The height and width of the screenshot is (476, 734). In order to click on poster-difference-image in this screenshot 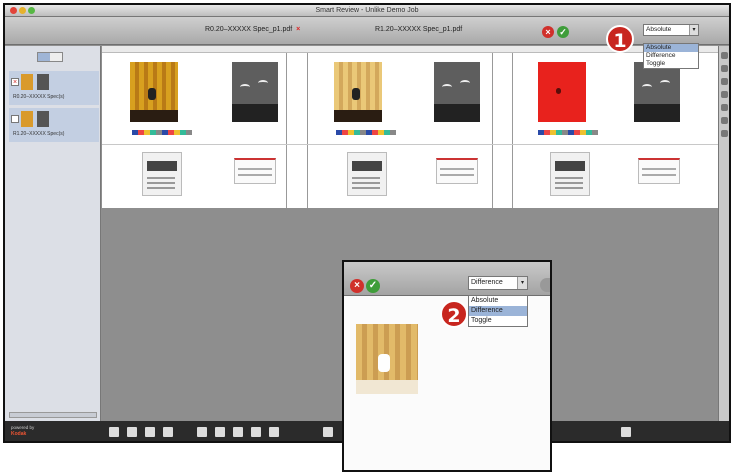, I will do `click(562, 92)`.